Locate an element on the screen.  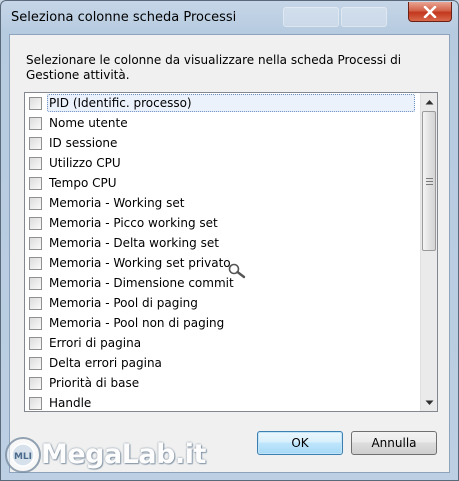
svg-text: MLI is located at coordinates (23, 457).